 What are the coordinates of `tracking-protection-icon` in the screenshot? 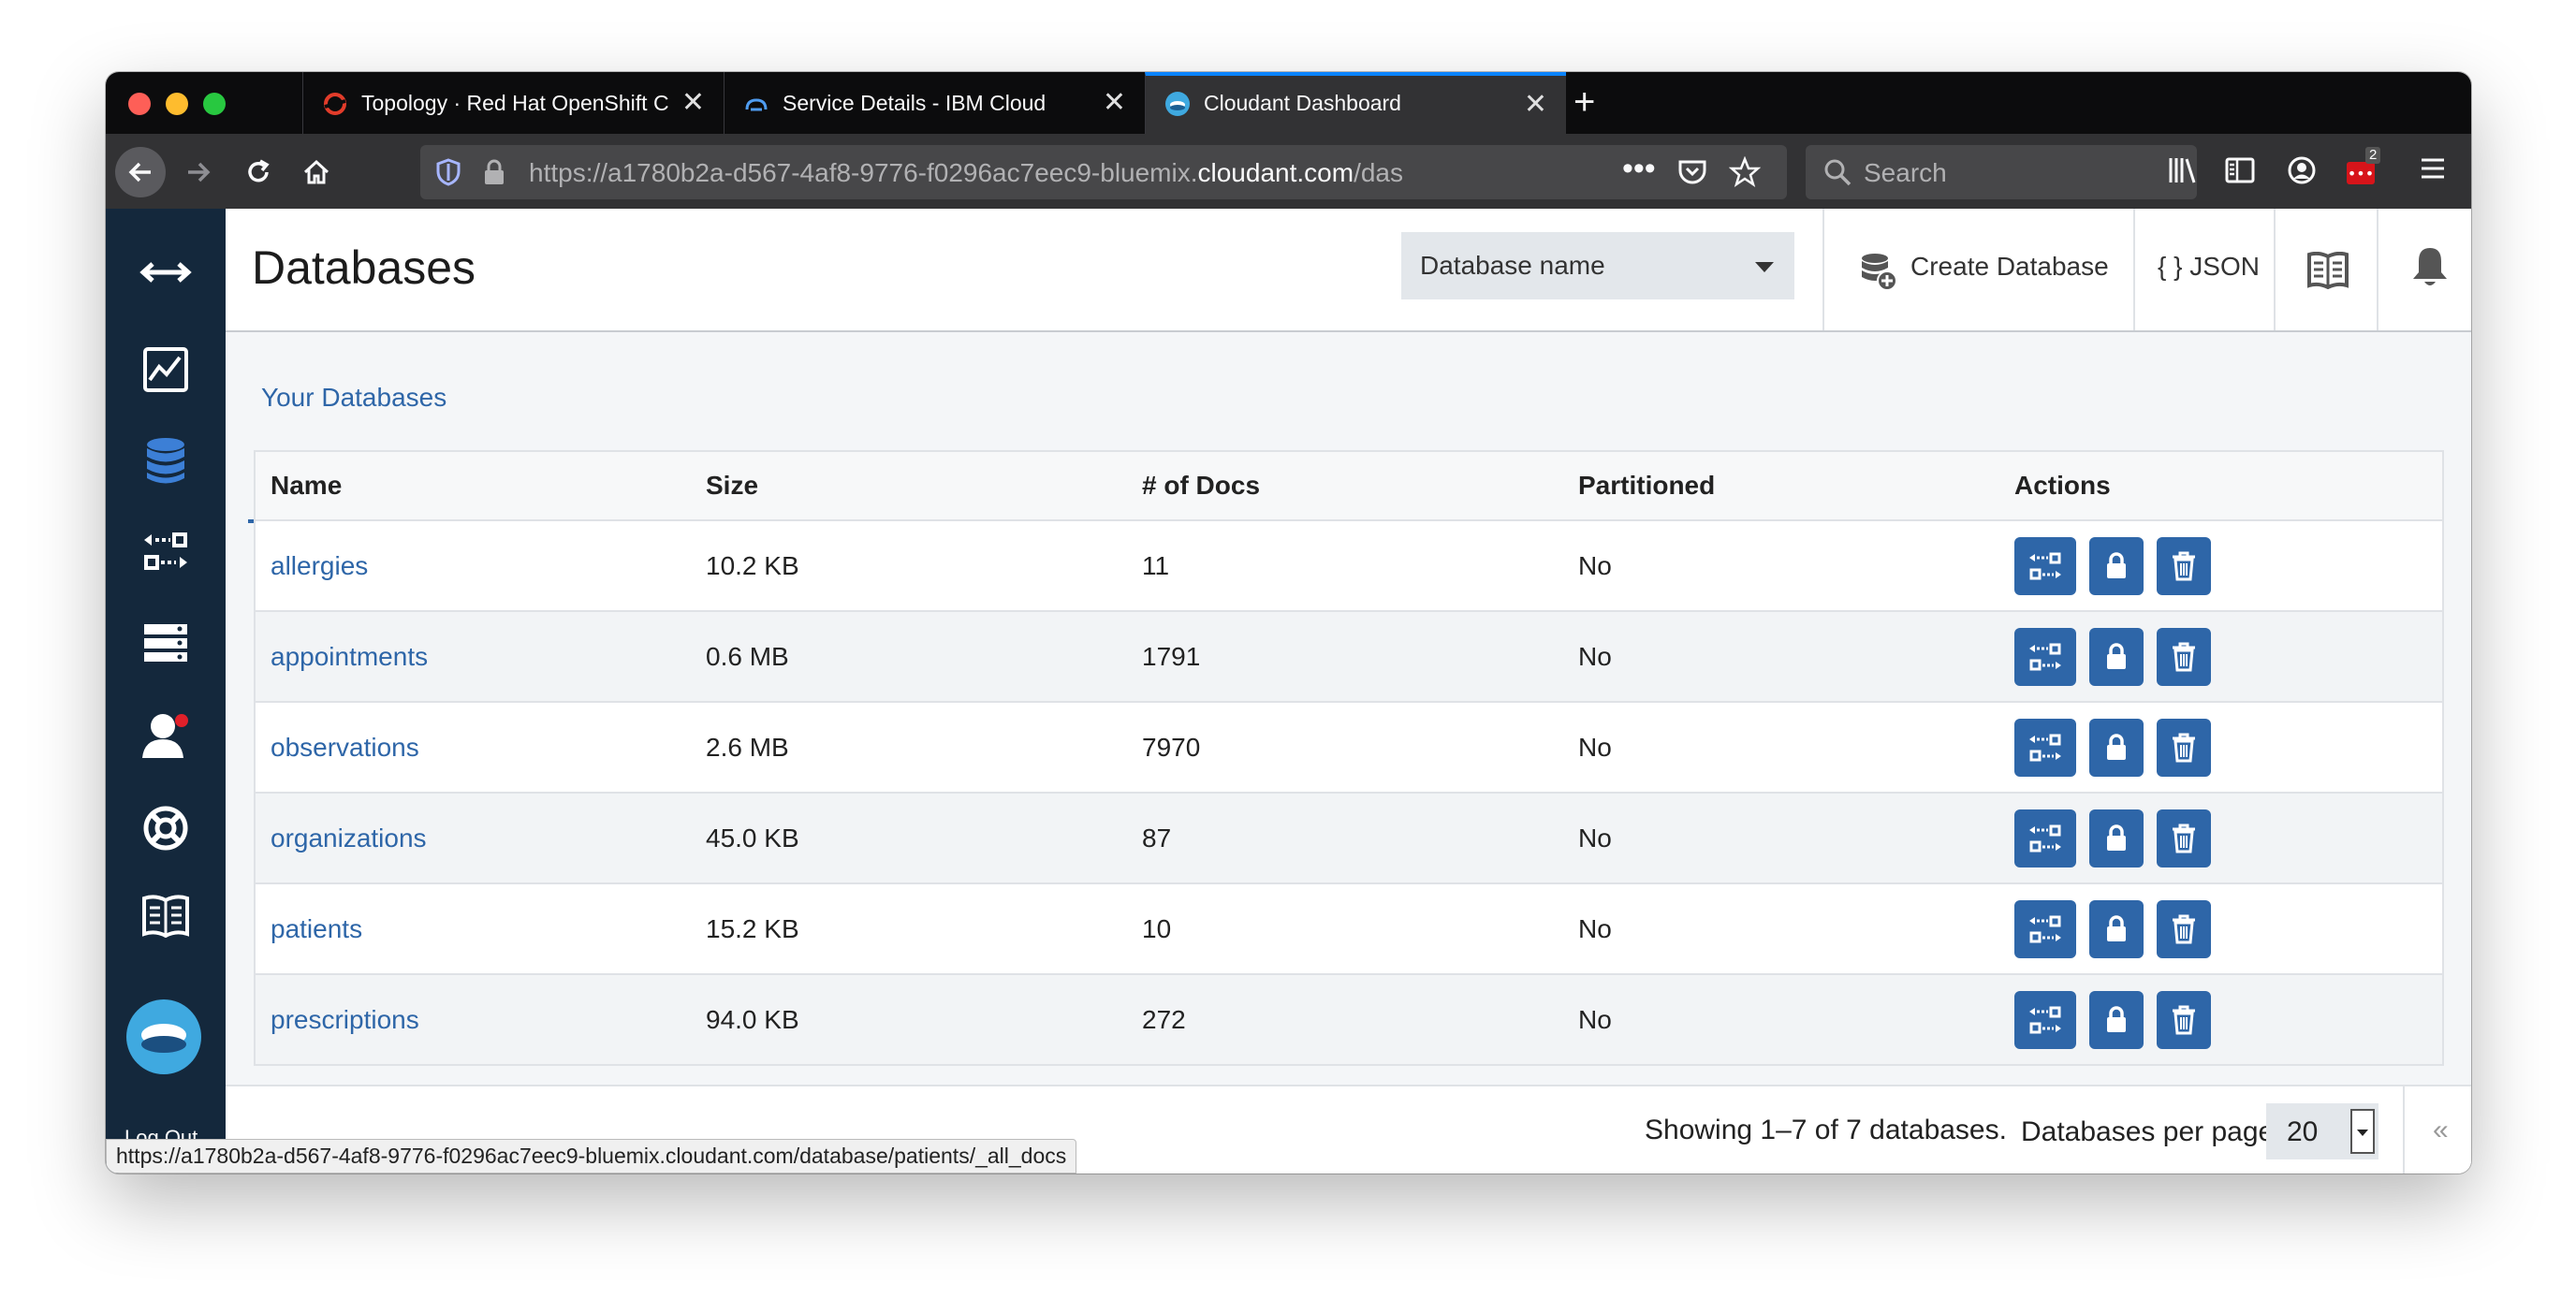 It's located at (448, 172).